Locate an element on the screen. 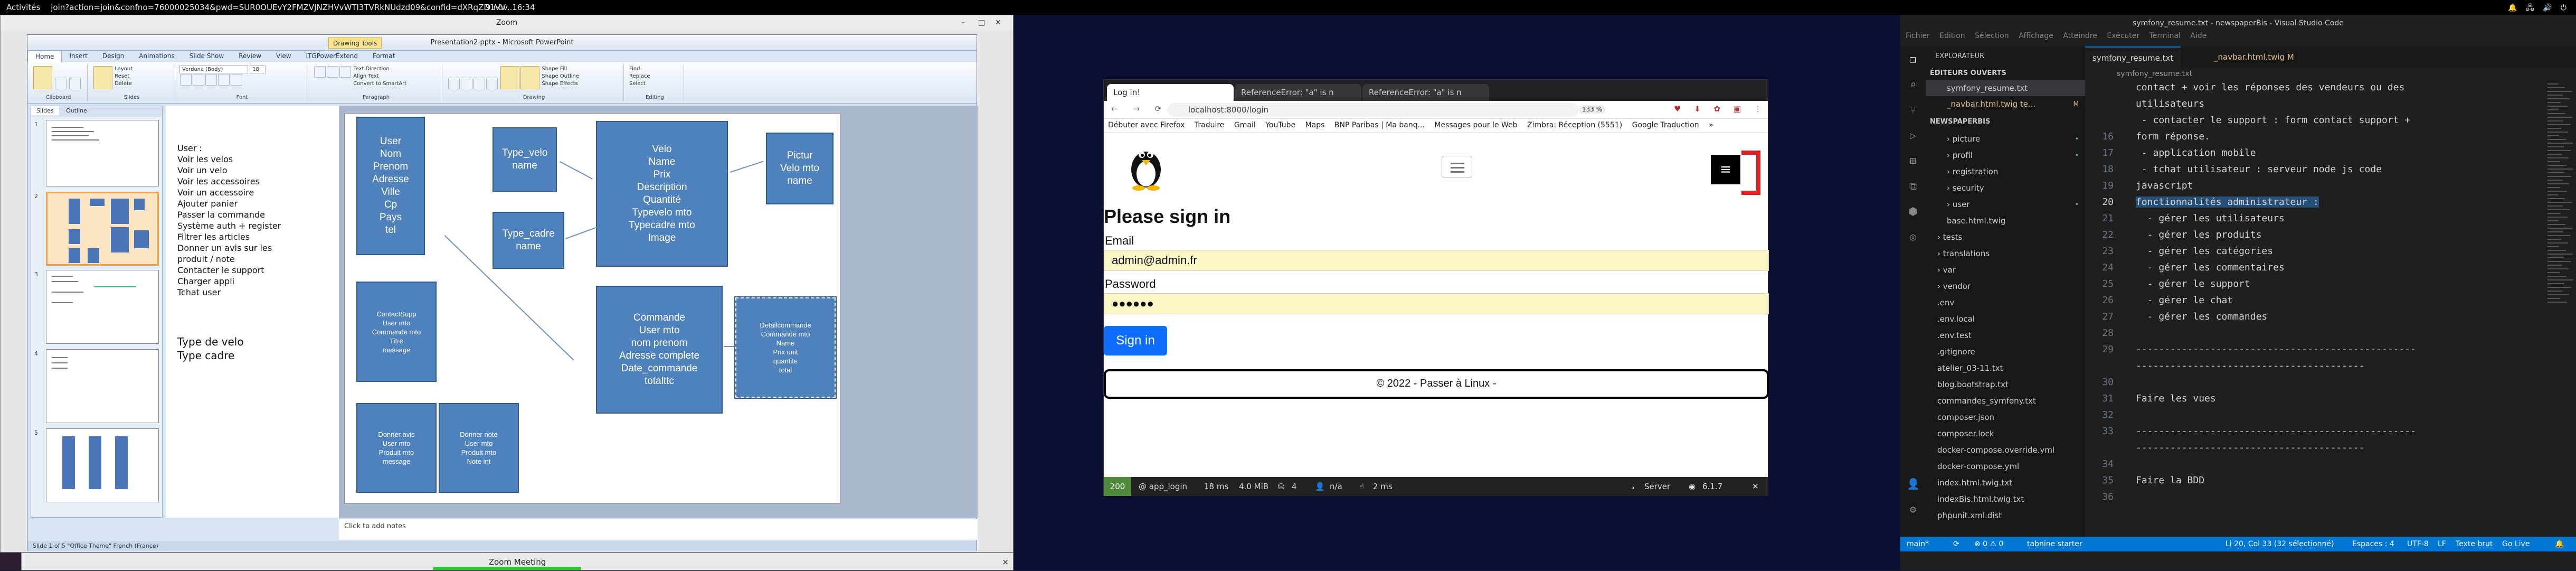 The image size is (2576, 571). bookmark-item: YouTube is located at coordinates (1280, 125).